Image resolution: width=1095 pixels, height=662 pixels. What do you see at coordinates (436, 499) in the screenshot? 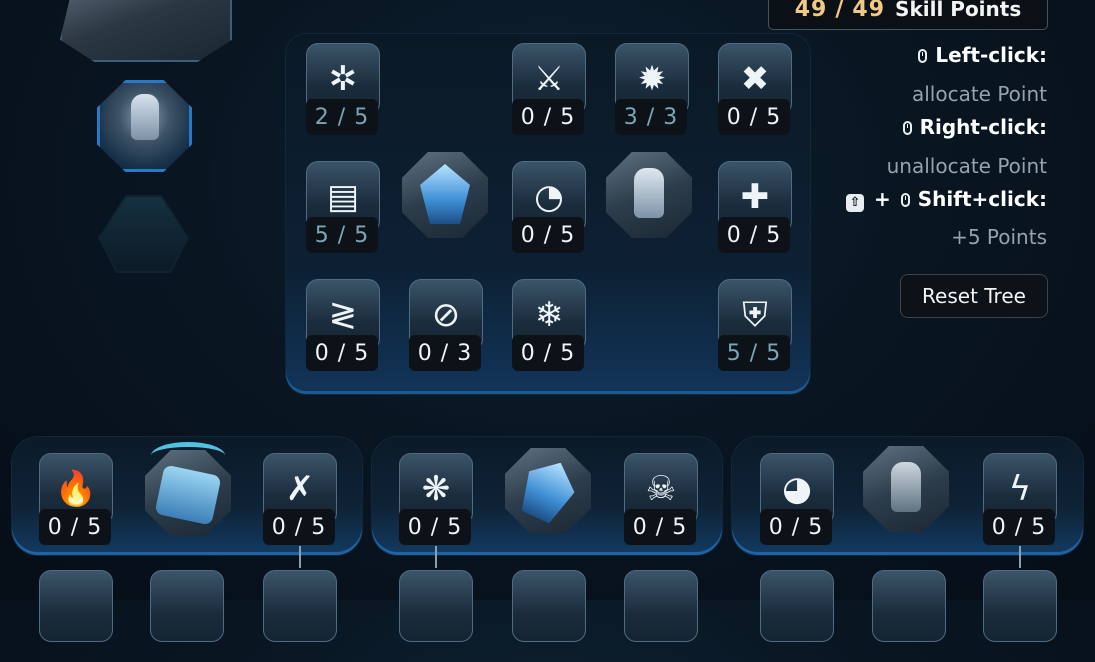
I see `frost-cross-node: ❋ 0 / 5` at bounding box center [436, 499].